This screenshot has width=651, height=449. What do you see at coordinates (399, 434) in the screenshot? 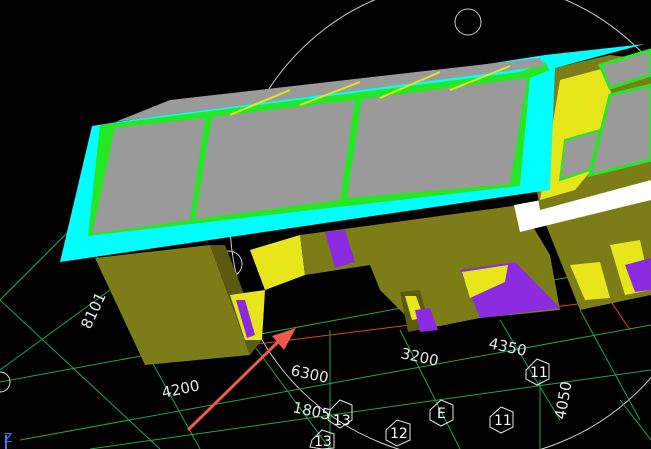
I see `axis-label-12: 12` at bounding box center [399, 434].